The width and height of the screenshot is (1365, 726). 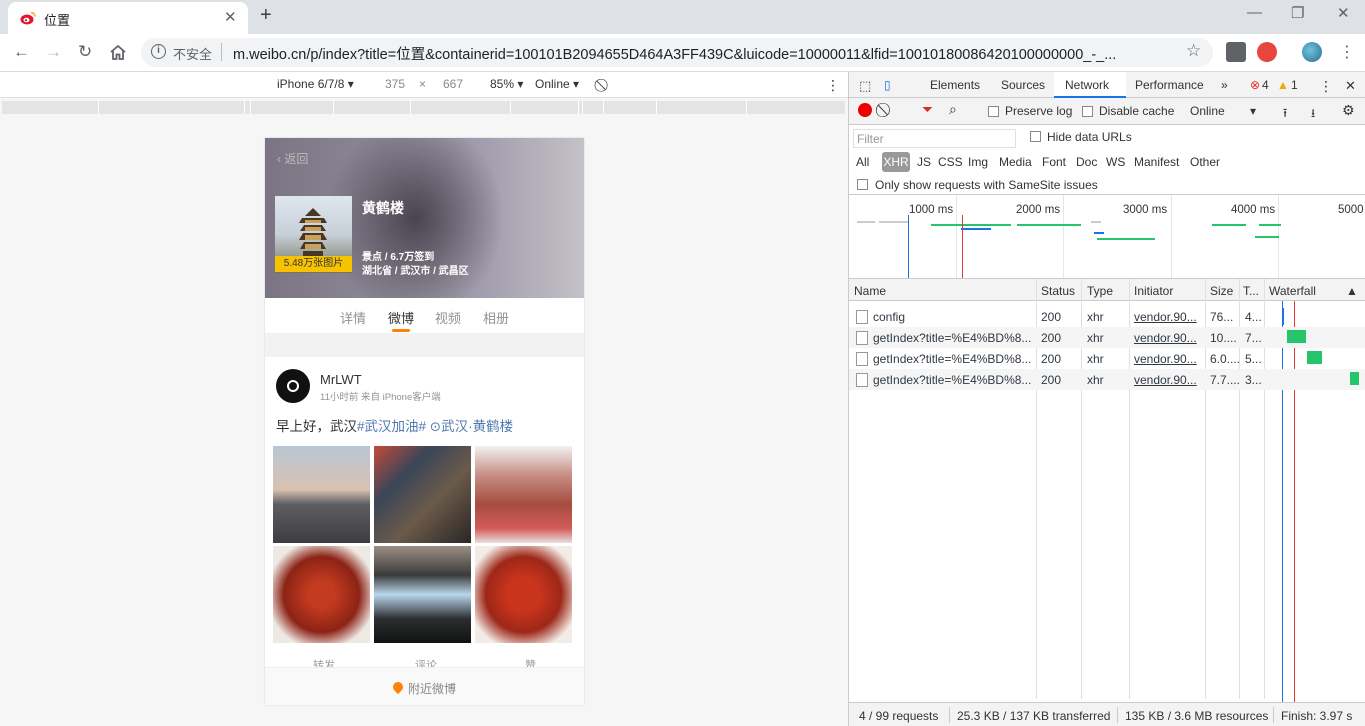 I want to click on type-img: Img, so click(x=978, y=162).